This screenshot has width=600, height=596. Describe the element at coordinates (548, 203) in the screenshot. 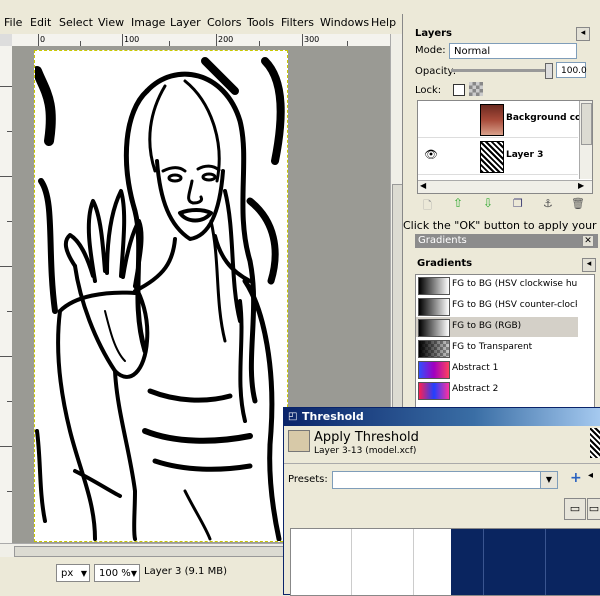

I see `anchor-layer-icon: ⚓` at that location.